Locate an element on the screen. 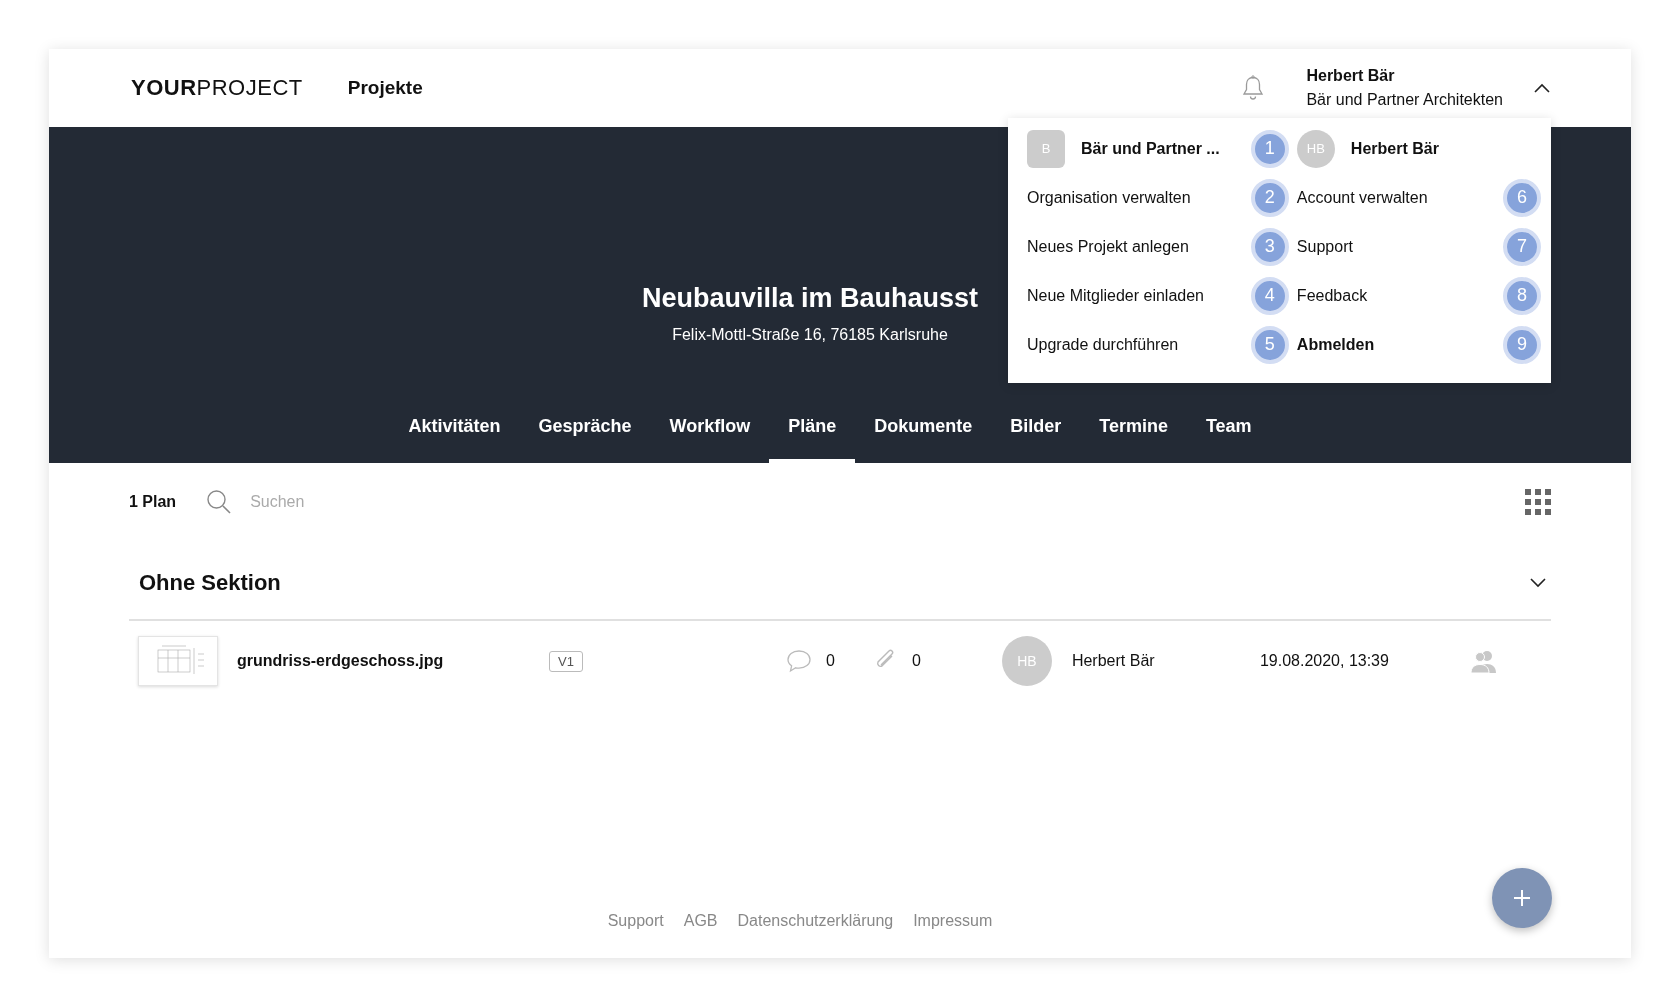 This screenshot has height=1008, width=1680. shortcut-badge: 1 is located at coordinates (1269, 148).